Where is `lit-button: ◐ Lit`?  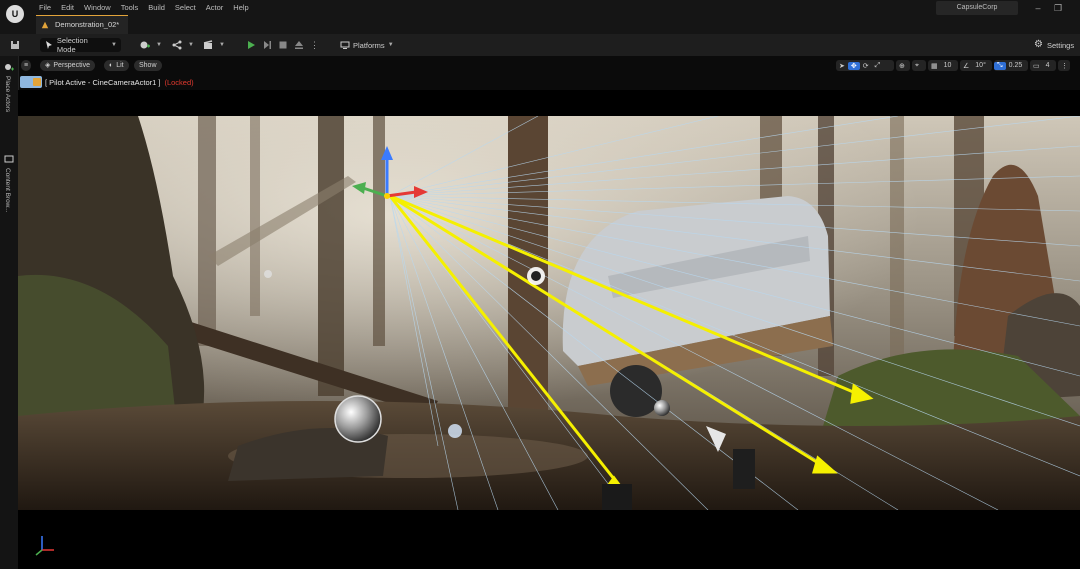 lit-button: ◐ Lit is located at coordinates (116, 65).